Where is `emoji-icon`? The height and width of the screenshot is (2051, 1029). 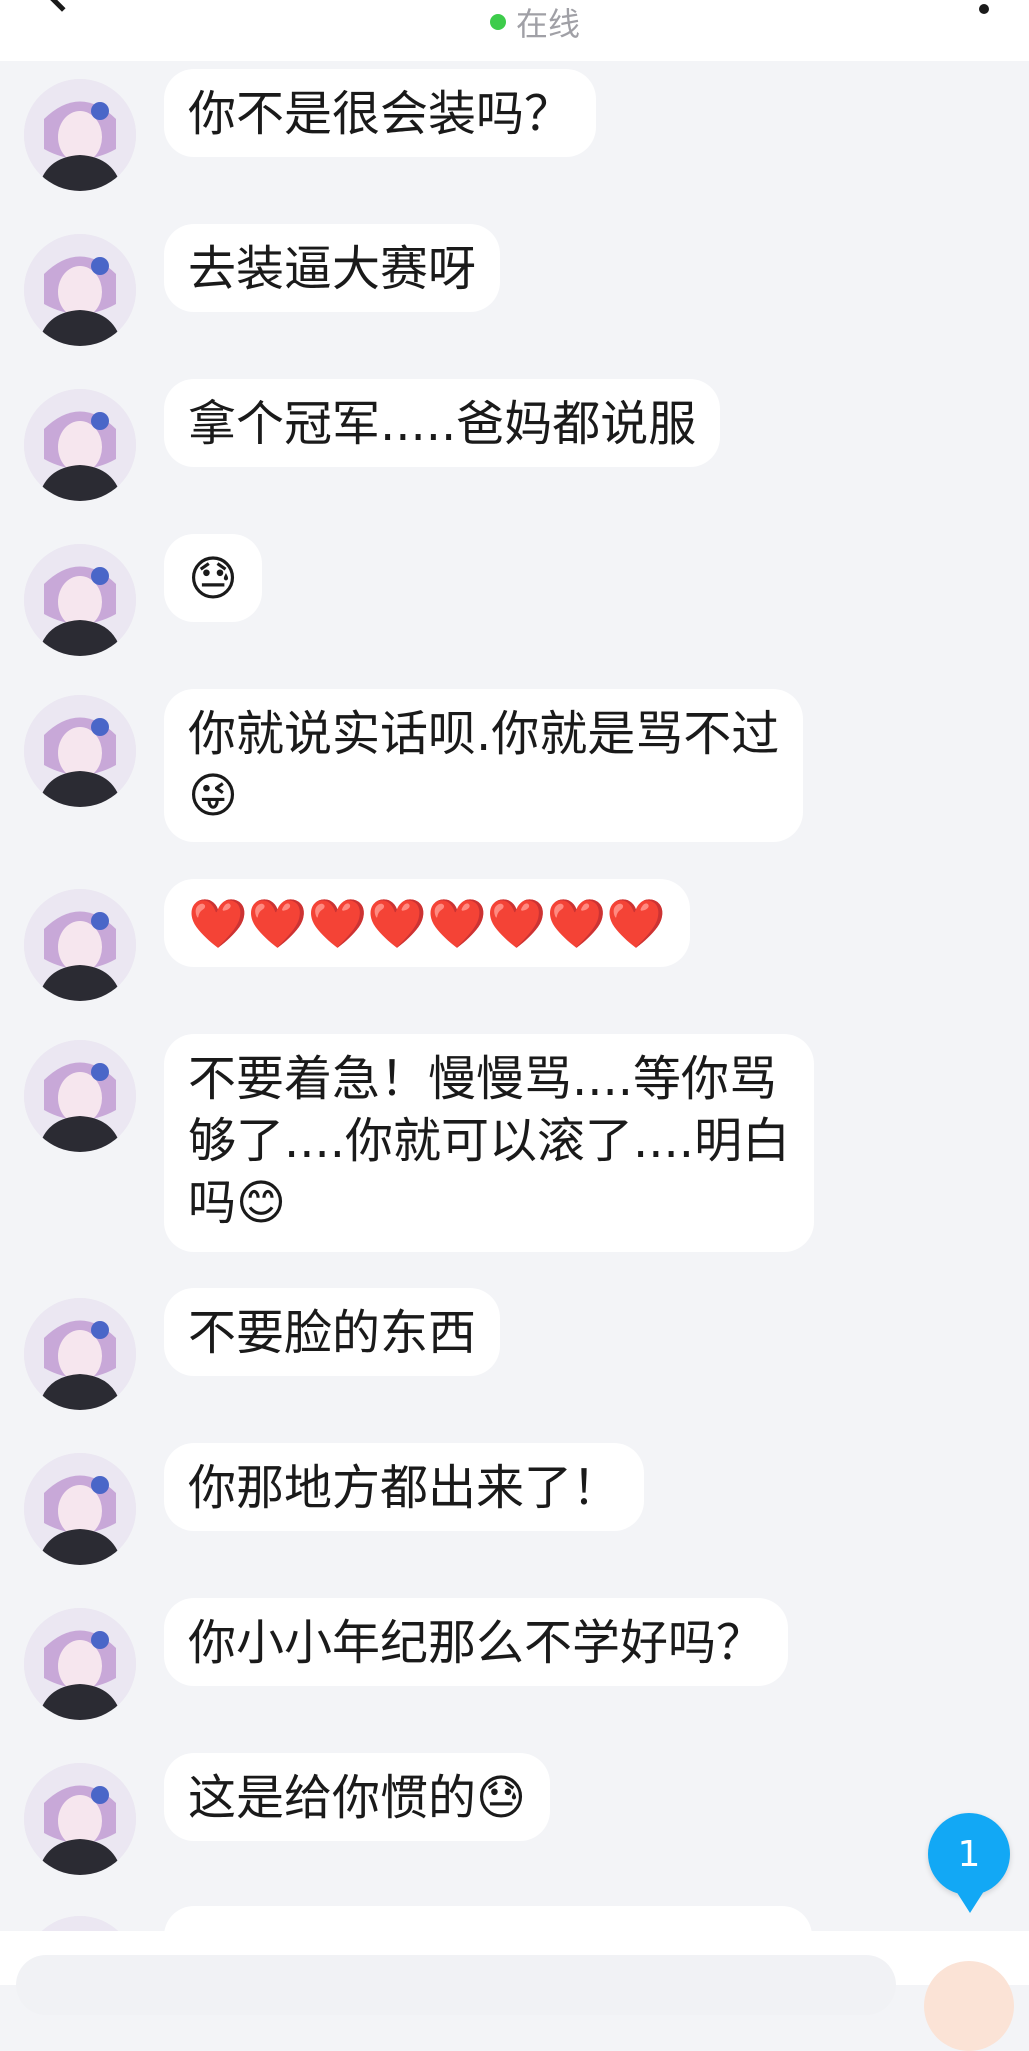
emoji-icon is located at coordinates (969, 2006).